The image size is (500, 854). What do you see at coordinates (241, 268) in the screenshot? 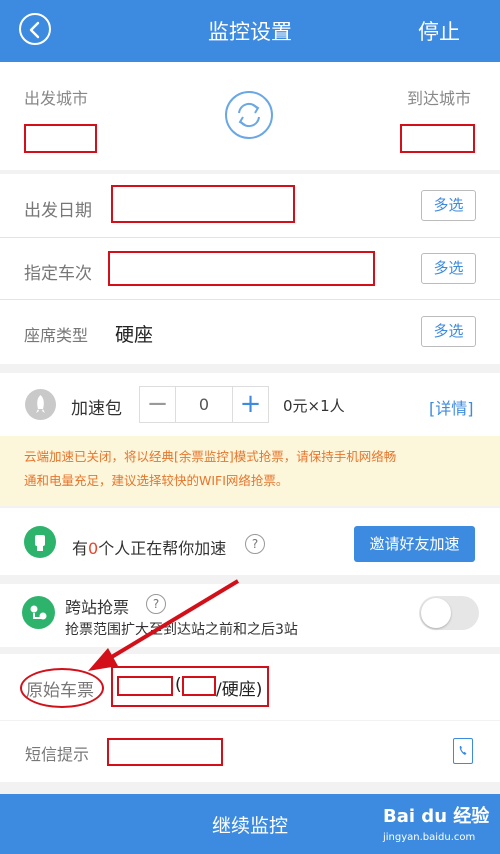
I see `train-value` at bounding box center [241, 268].